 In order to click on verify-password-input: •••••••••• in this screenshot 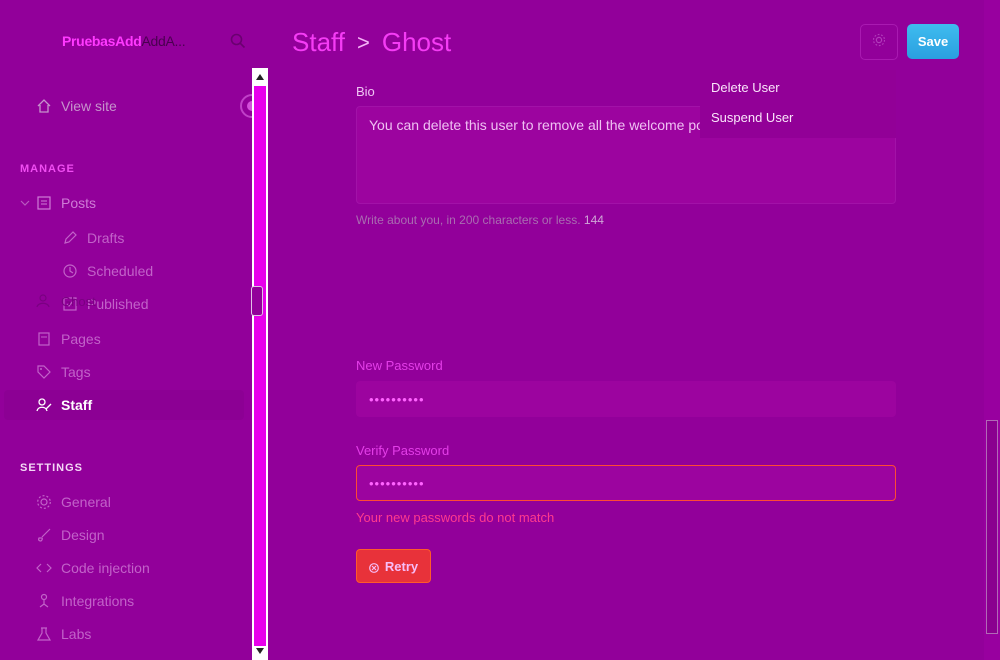, I will do `click(626, 483)`.